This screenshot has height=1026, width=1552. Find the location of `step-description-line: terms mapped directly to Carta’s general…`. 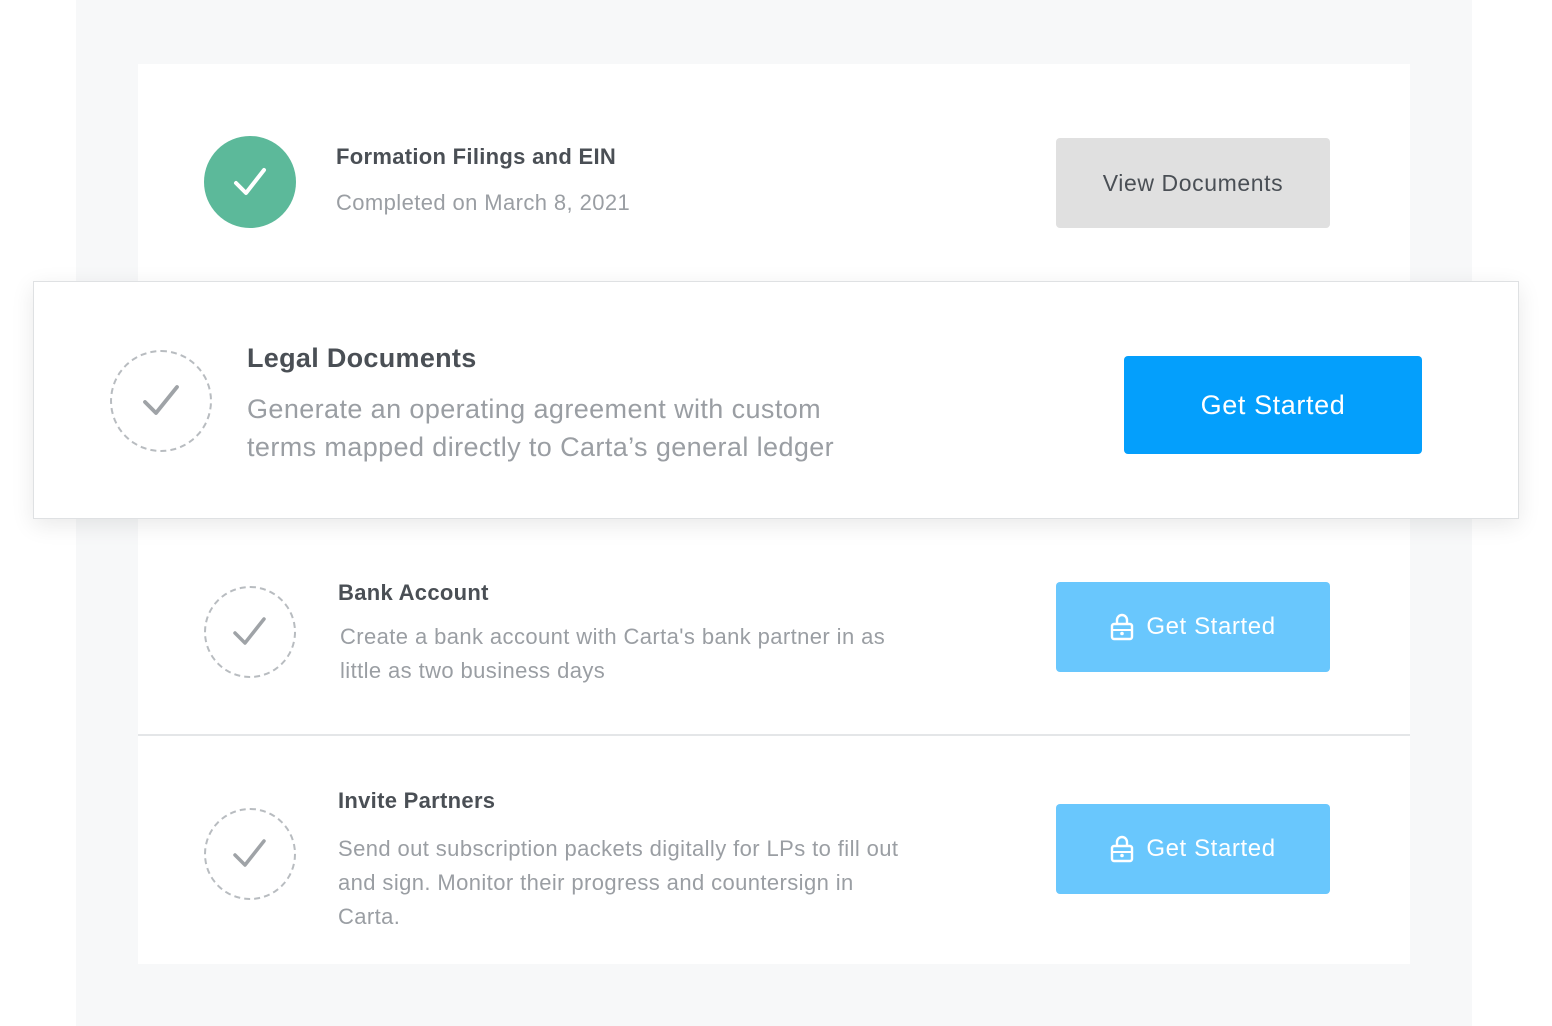

step-description-line: terms mapped directly to Carta’s general… is located at coordinates (541, 447).